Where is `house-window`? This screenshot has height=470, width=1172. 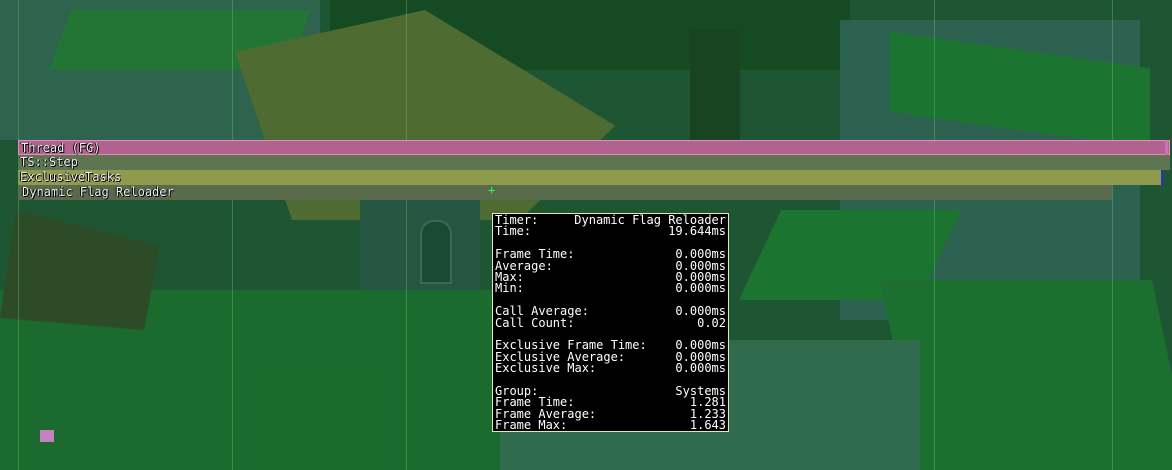
house-window is located at coordinates (436, 252).